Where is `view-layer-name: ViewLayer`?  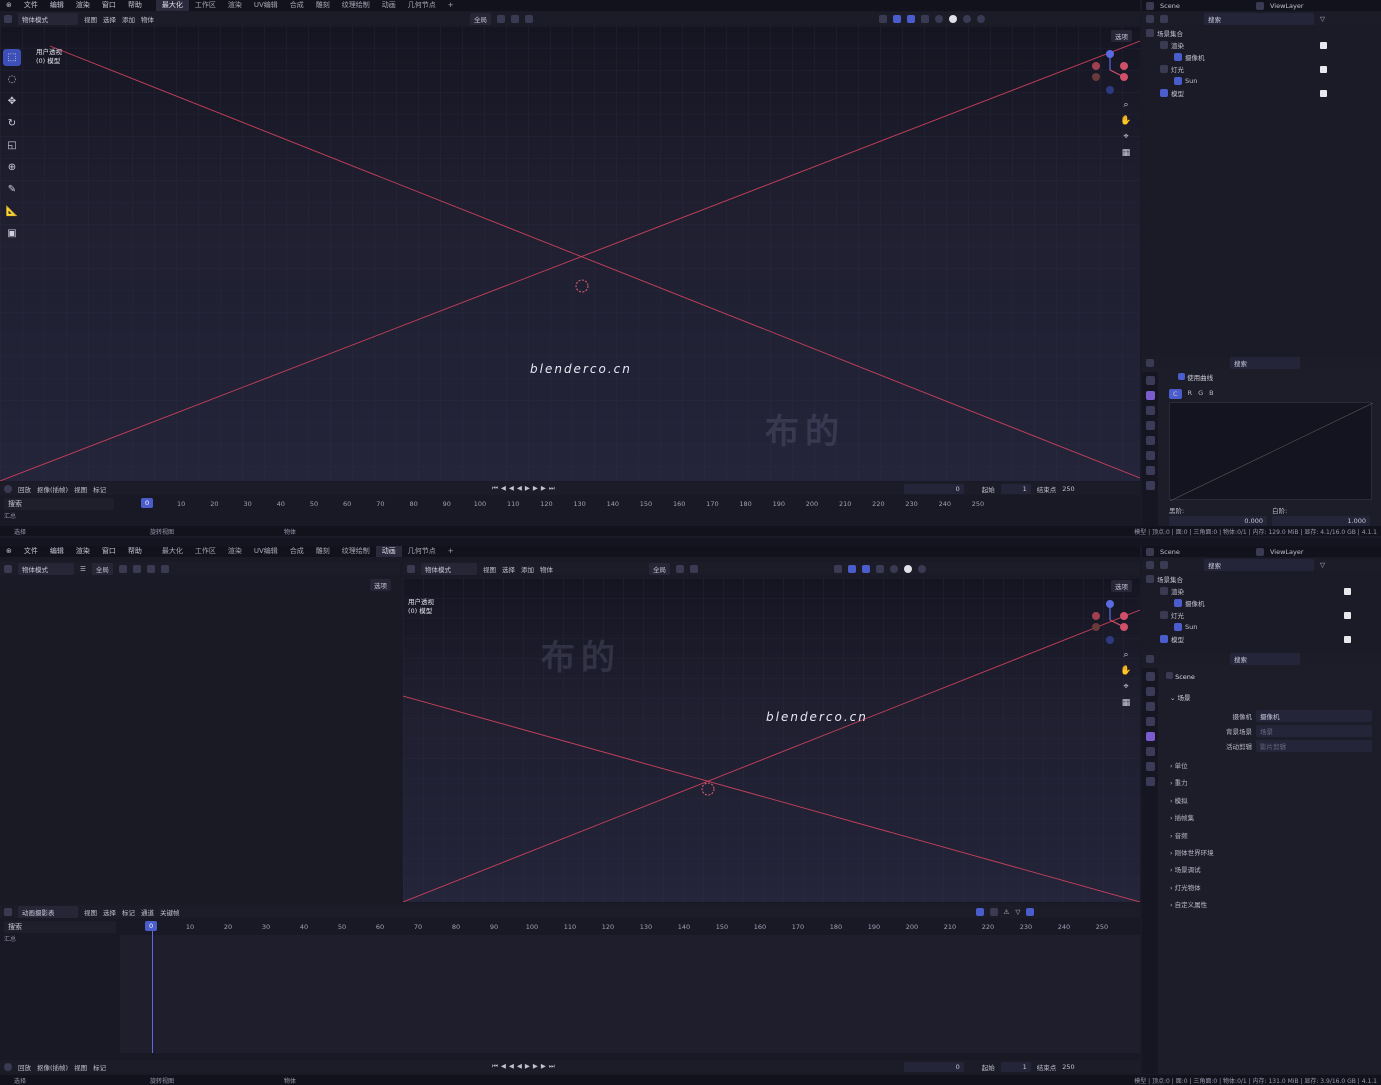 view-layer-name: ViewLayer is located at coordinates (1287, 552).